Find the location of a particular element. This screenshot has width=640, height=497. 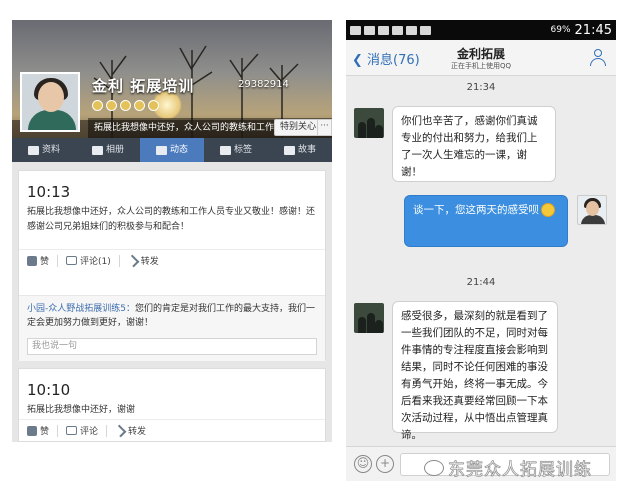

tab-feed: 动态 is located at coordinates (172, 150).